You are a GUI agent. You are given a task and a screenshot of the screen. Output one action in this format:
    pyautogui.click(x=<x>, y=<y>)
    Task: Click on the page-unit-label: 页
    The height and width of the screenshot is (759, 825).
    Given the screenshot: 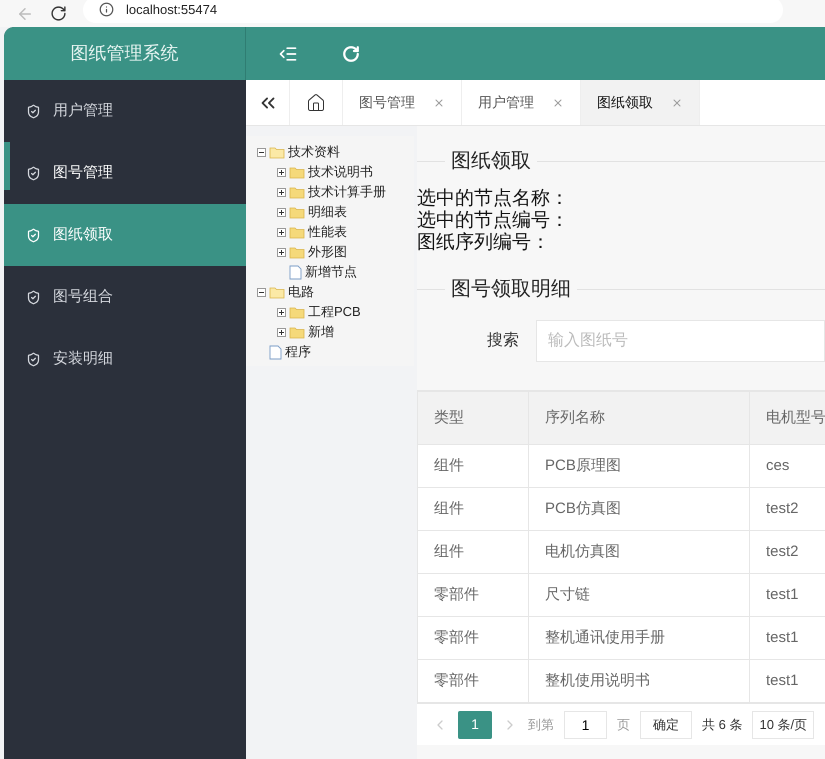 What is the action you would take?
    pyautogui.click(x=623, y=725)
    